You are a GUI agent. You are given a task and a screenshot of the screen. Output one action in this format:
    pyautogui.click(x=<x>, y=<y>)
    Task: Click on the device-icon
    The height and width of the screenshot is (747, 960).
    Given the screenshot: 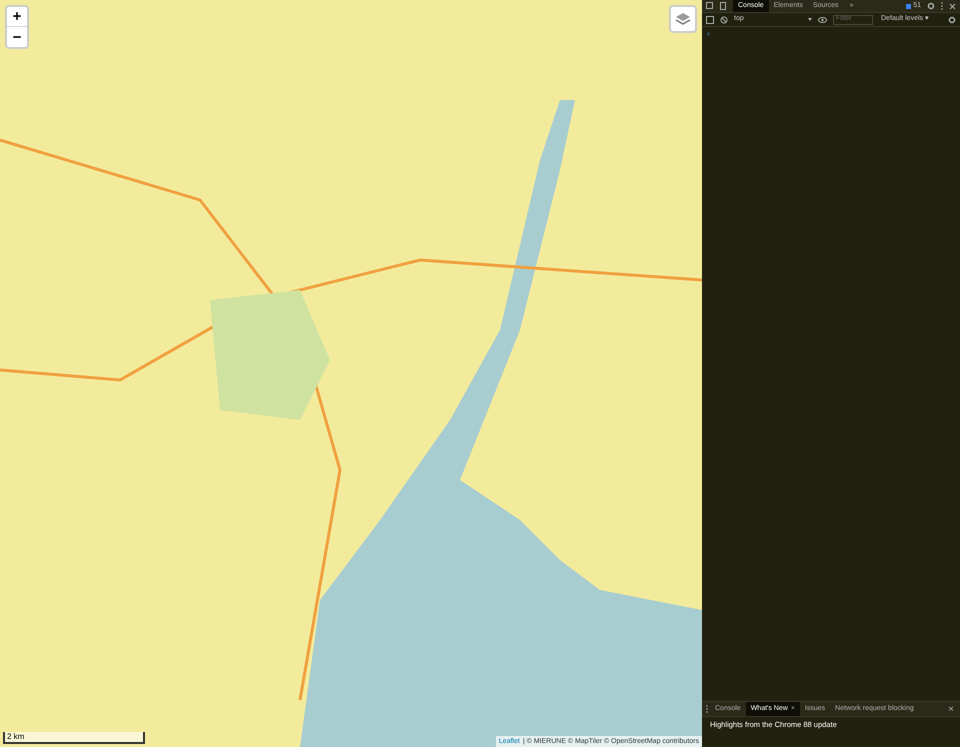 What is the action you would take?
    pyautogui.click(x=723, y=6)
    